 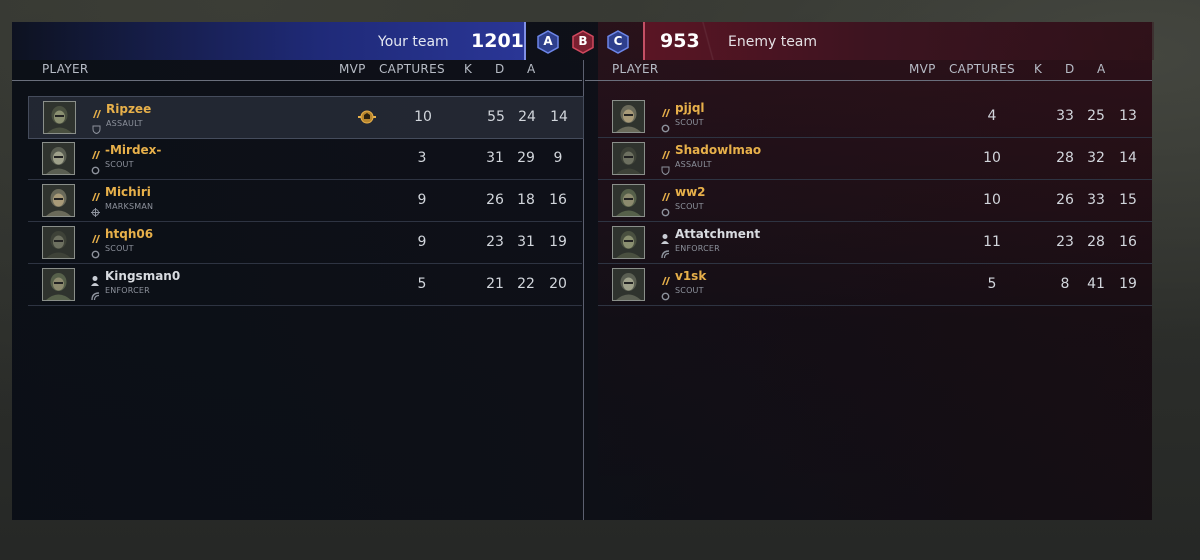 I want to click on objective-c-icon: C, so click(x=618, y=42).